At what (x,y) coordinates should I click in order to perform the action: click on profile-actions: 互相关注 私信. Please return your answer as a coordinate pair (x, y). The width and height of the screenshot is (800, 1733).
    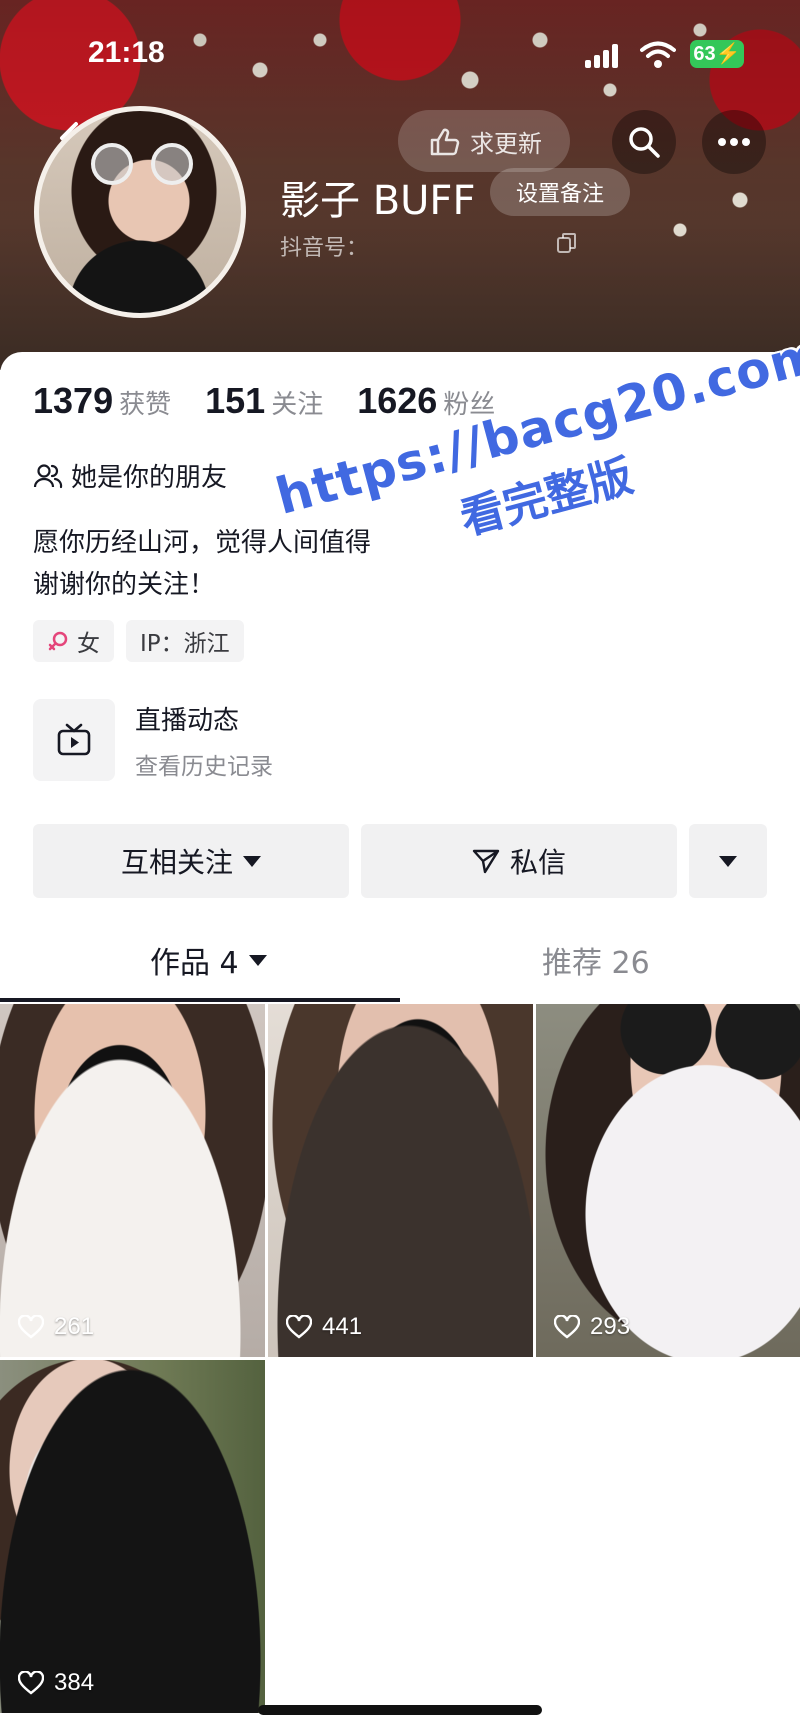
    Looking at the image, I should click on (400, 861).